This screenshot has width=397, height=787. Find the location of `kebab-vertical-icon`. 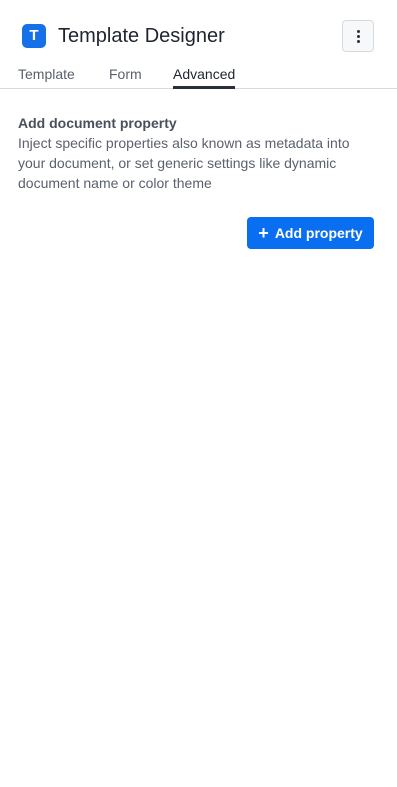

kebab-vertical-icon is located at coordinates (358, 36).